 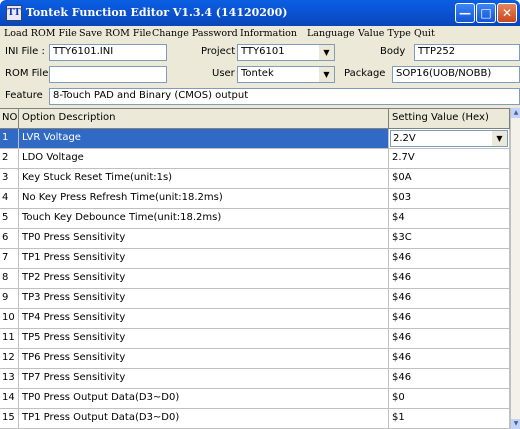 What do you see at coordinates (9, 419) in the screenshot?
I see `row-no: 15` at bounding box center [9, 419].